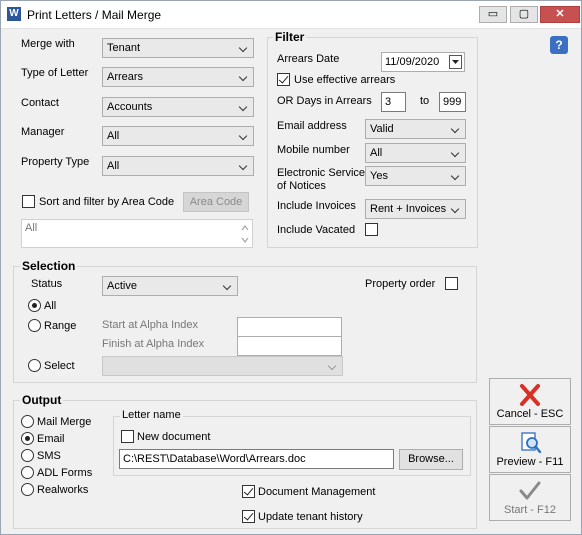 The height and width of the screenshot is (535, 582). Describe the element at coordinates (415, 153) in the screenshot. I see `mobile-number-select: All` at that location.